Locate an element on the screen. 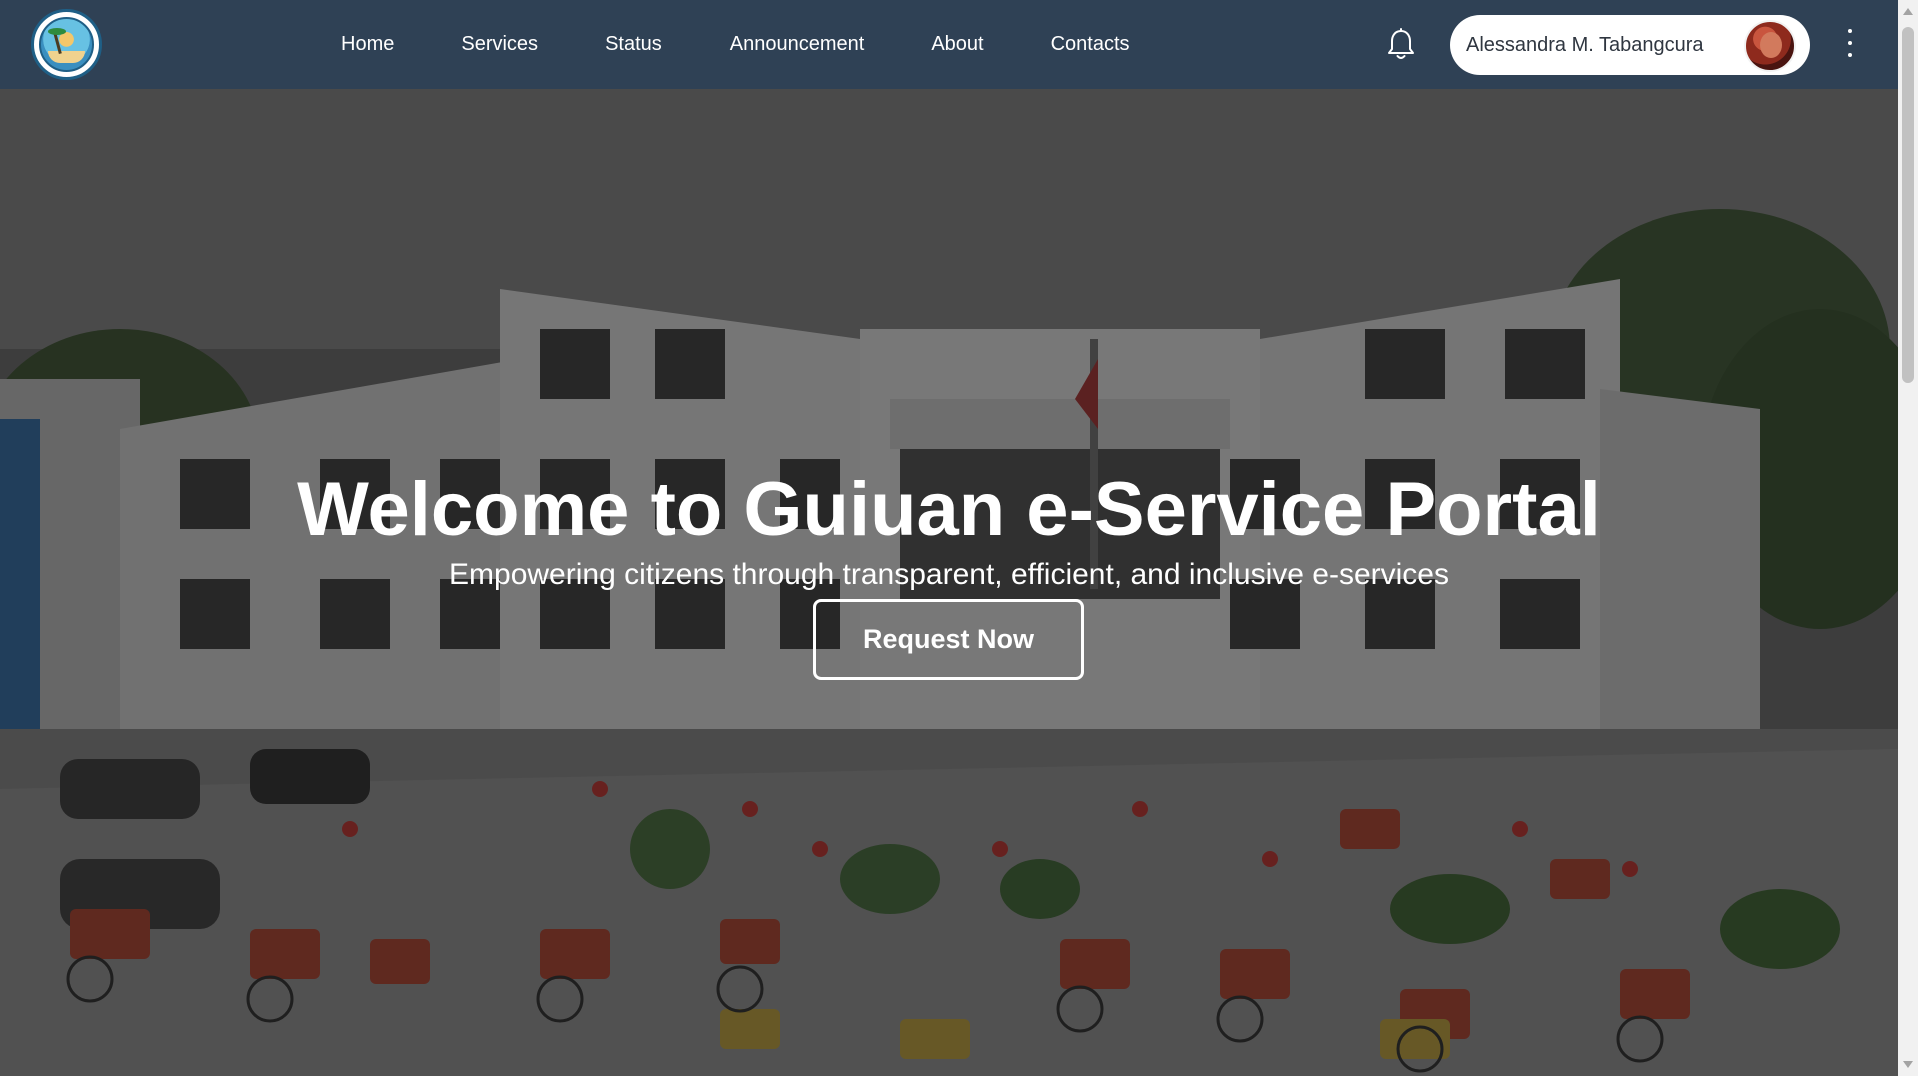 This screenshot has width=1918, height=1076. nav-home: Home is located at coordinates (367, 44).